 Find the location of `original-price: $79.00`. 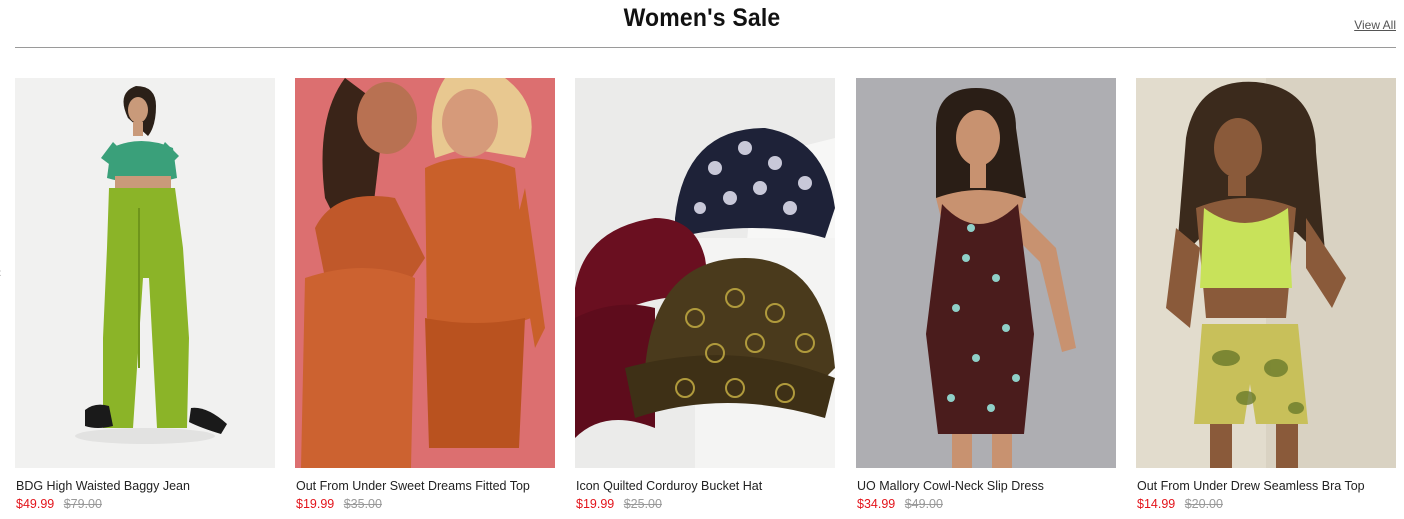

original-price: $79.00 is located at coordinates (82, 504).